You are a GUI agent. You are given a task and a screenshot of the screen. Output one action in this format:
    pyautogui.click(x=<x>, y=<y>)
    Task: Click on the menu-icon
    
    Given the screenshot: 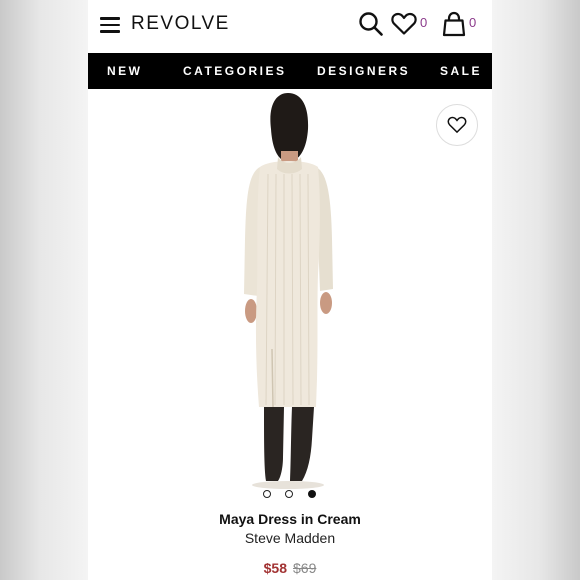 What is the action you would take?
    pyautogui.click(x=110, y=25)
    